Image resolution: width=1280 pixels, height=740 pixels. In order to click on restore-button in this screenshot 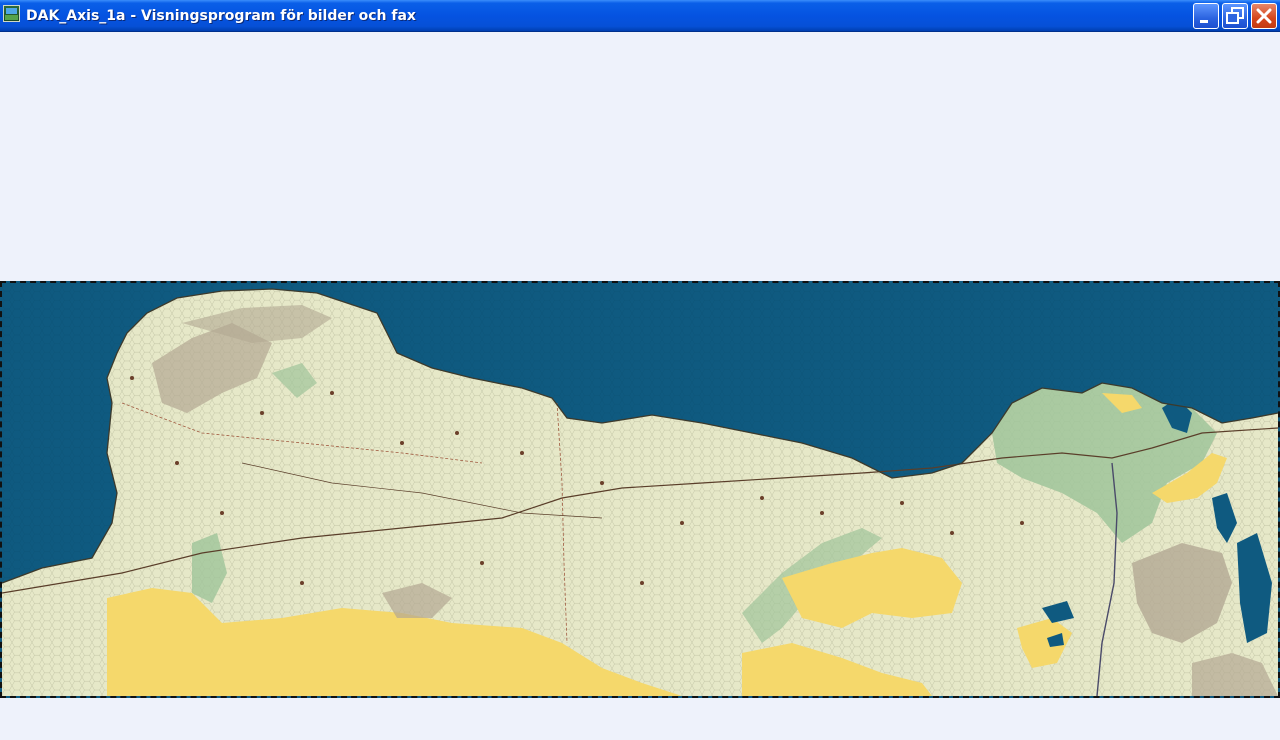, I will do `click(1235, 16)`.